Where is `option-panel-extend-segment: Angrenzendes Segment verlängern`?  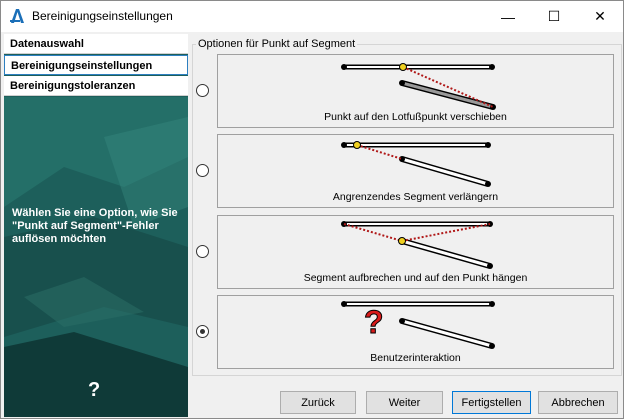 option-panel-extend-segment: Angrenzendes Segment verlängern is located at coordinates (415, 171).